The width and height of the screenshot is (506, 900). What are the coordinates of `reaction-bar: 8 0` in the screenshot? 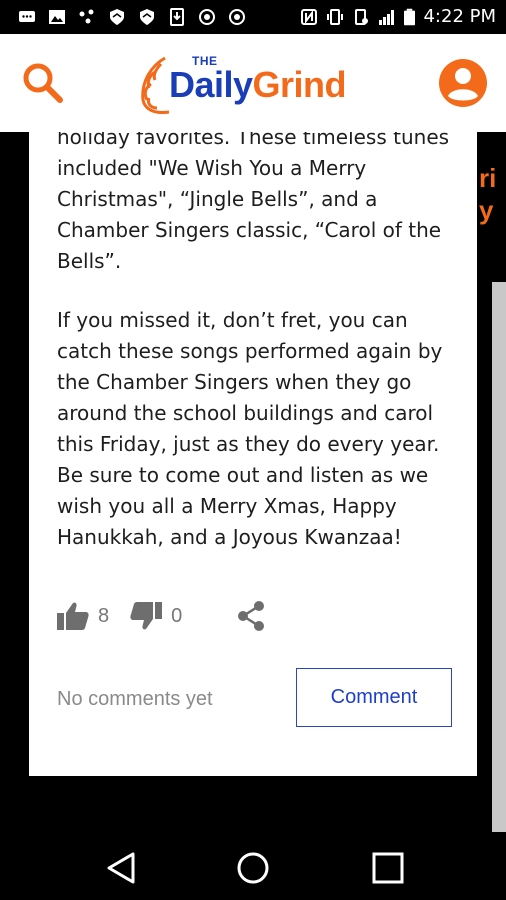 It's located at (161, 616).